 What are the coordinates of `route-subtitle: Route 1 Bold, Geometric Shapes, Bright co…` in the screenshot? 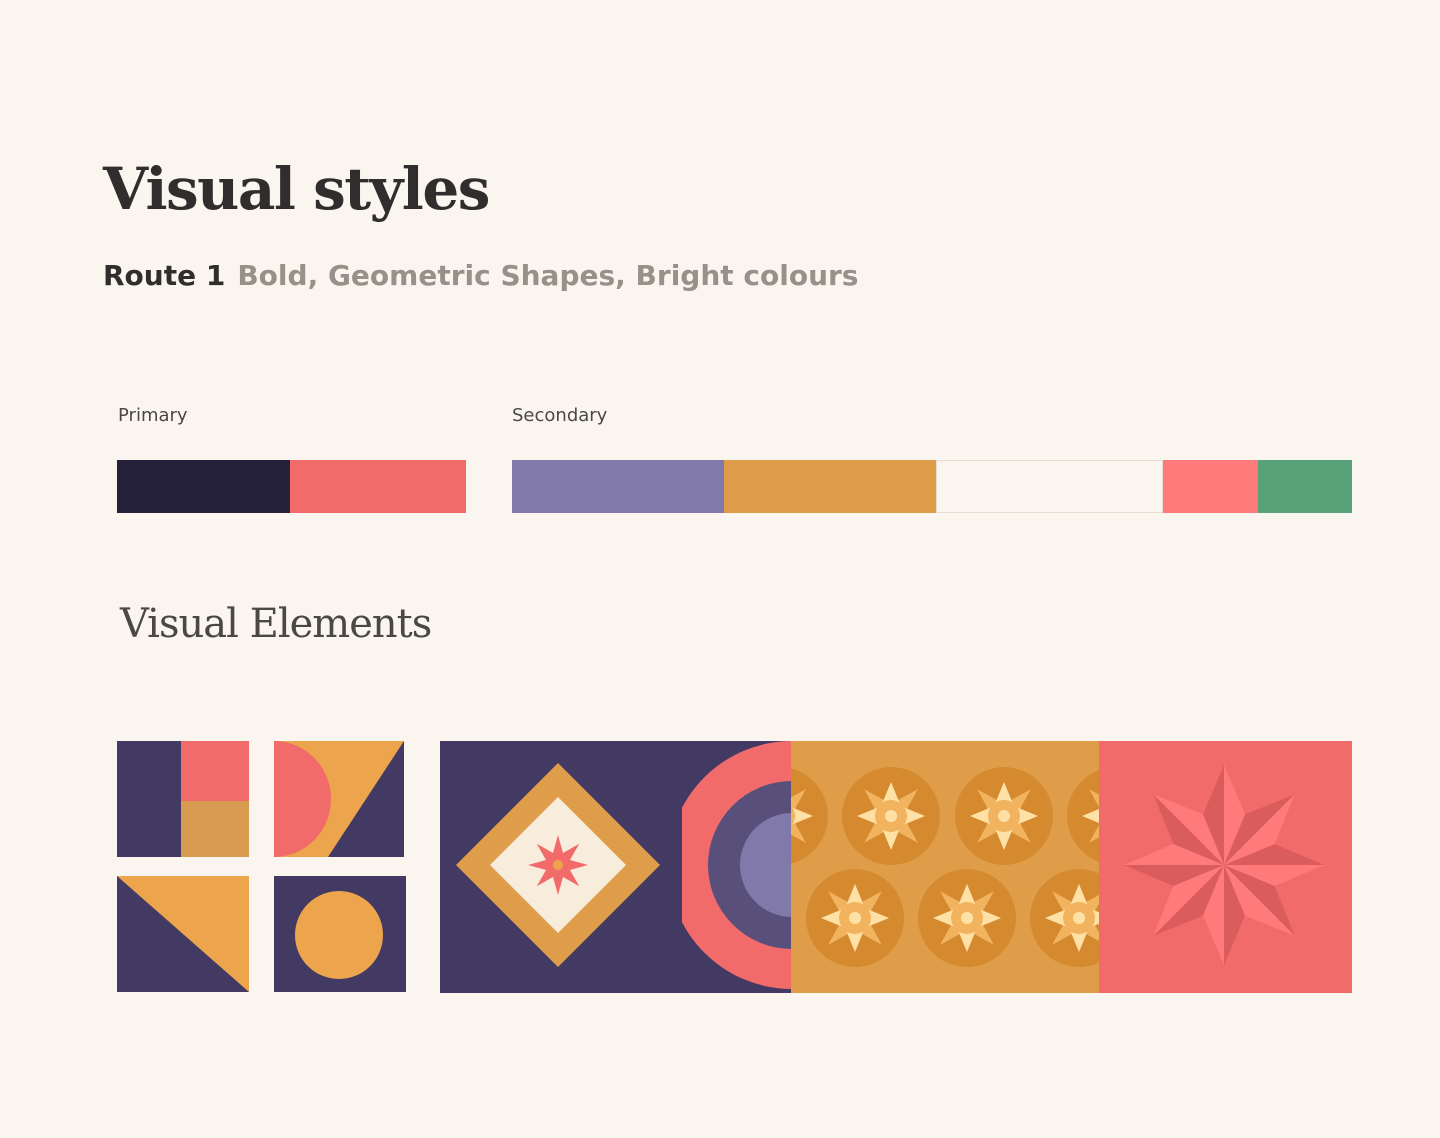 It's located at (480, 276).